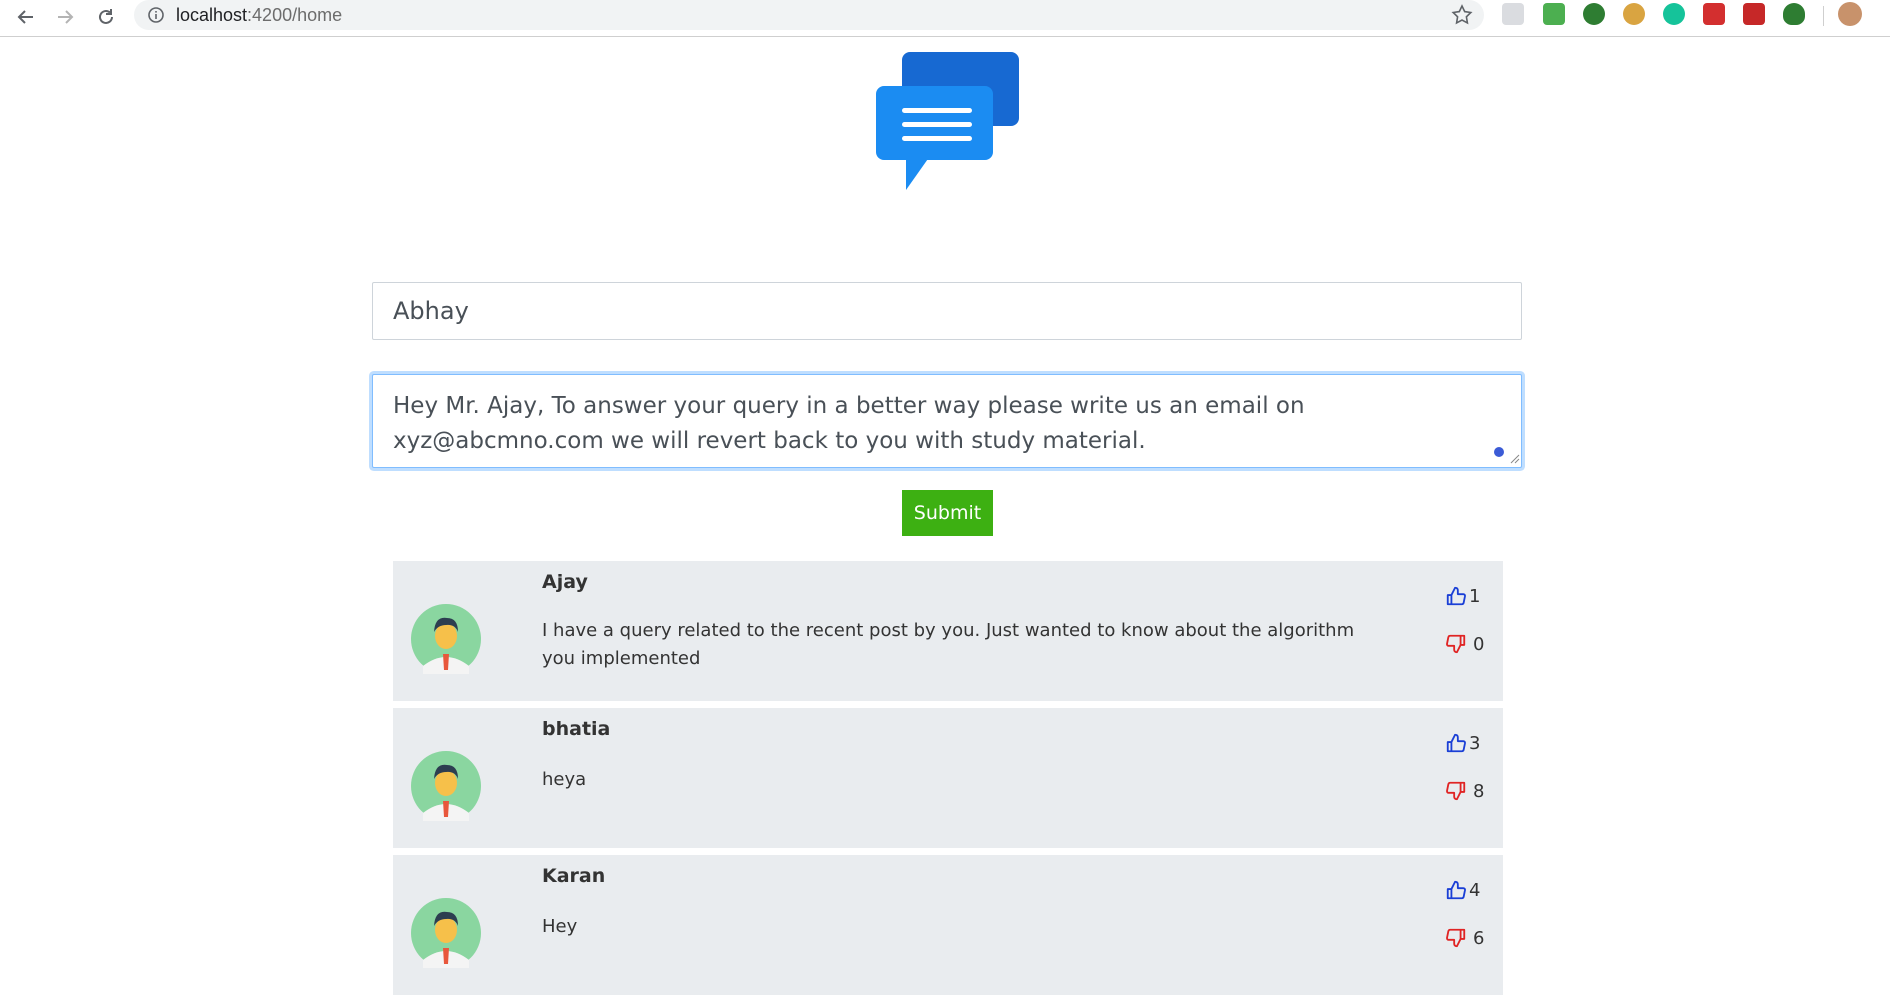  I want to click on like-count: 4, so click(1475, 890).